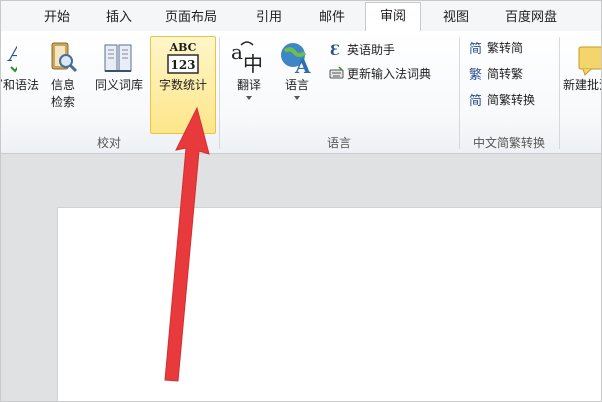 The width and height of the screenshot is (602, 402). I want to click on trad-to-simp-icon: 简, so click(476, 48).